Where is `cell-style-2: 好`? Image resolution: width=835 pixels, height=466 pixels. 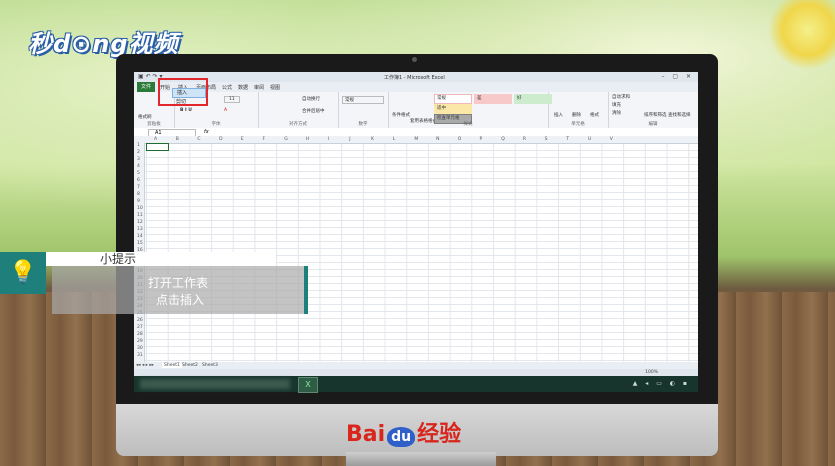 cell-style-2: 好 is located at coordinates (533, 99).